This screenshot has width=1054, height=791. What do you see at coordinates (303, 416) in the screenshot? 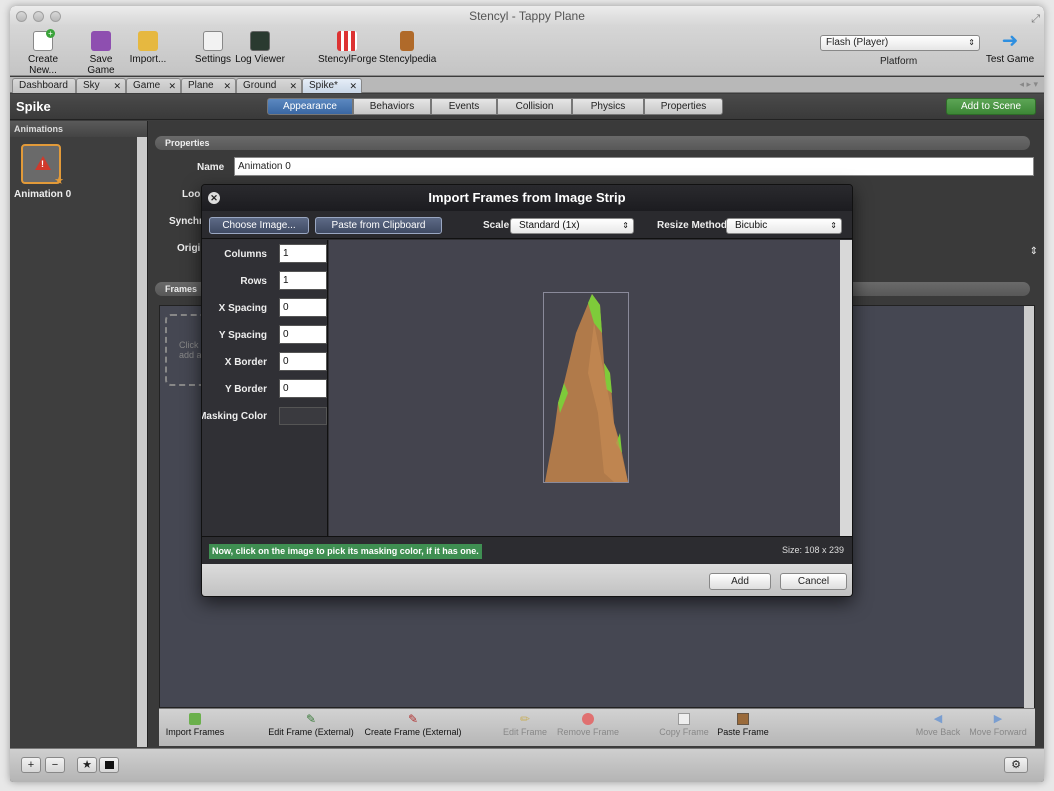
I see `masking-color-swatch` at bounding box center [303, 416].